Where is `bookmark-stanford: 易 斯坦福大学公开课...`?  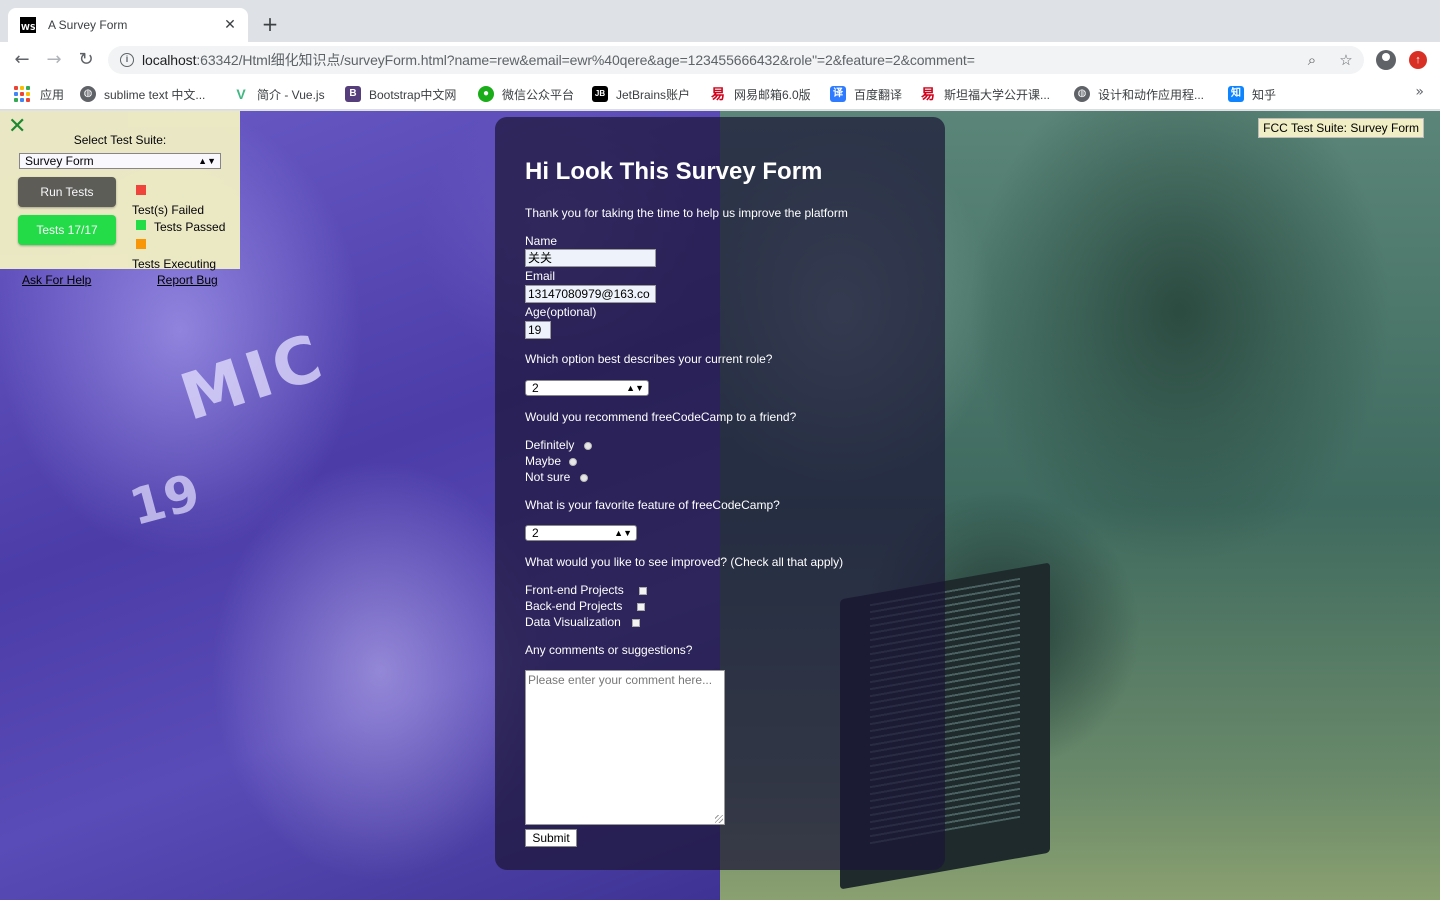
bookmark-stanford: 易 斯坦福大学公开课... is located at coordinates (985, 94).